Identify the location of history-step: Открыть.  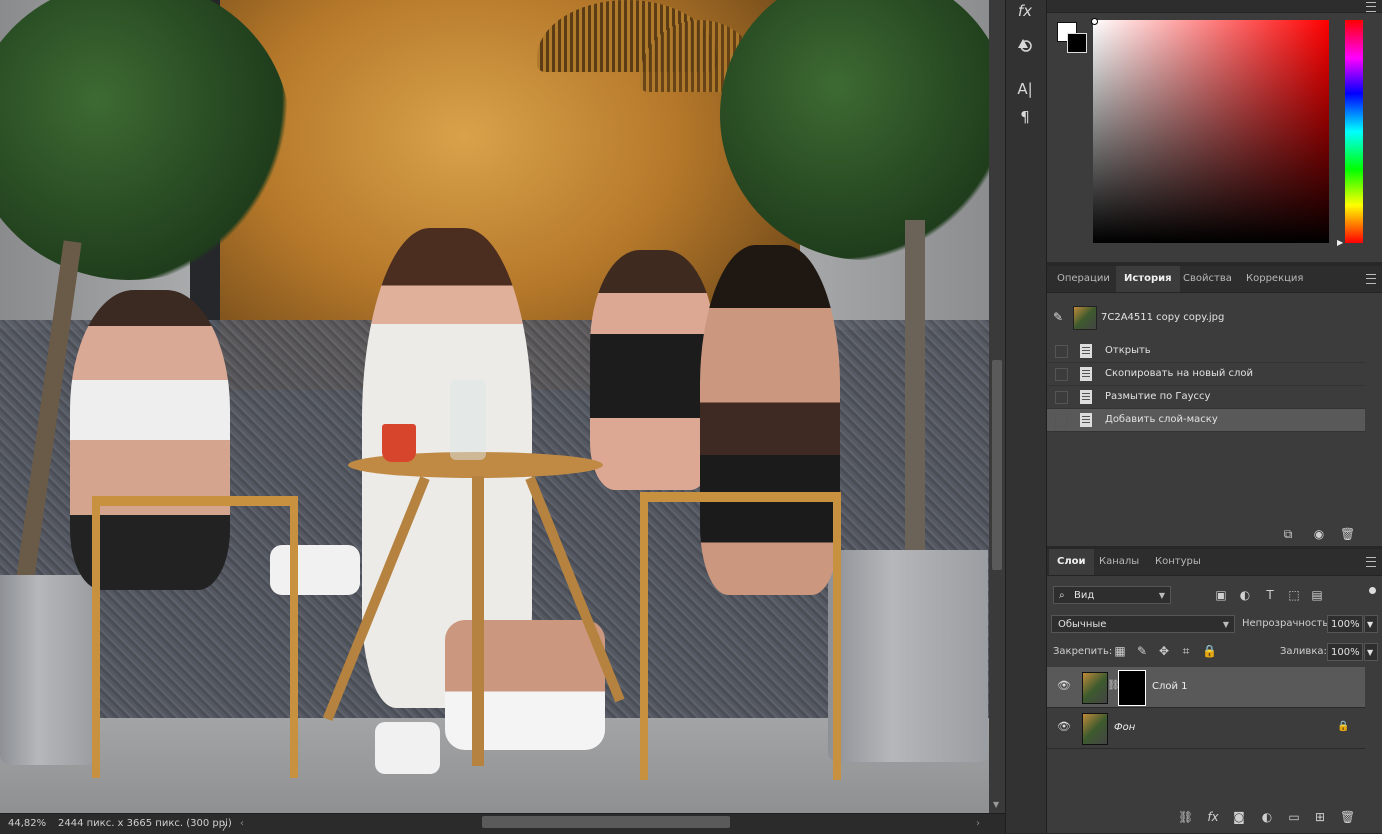
(1206, 351).